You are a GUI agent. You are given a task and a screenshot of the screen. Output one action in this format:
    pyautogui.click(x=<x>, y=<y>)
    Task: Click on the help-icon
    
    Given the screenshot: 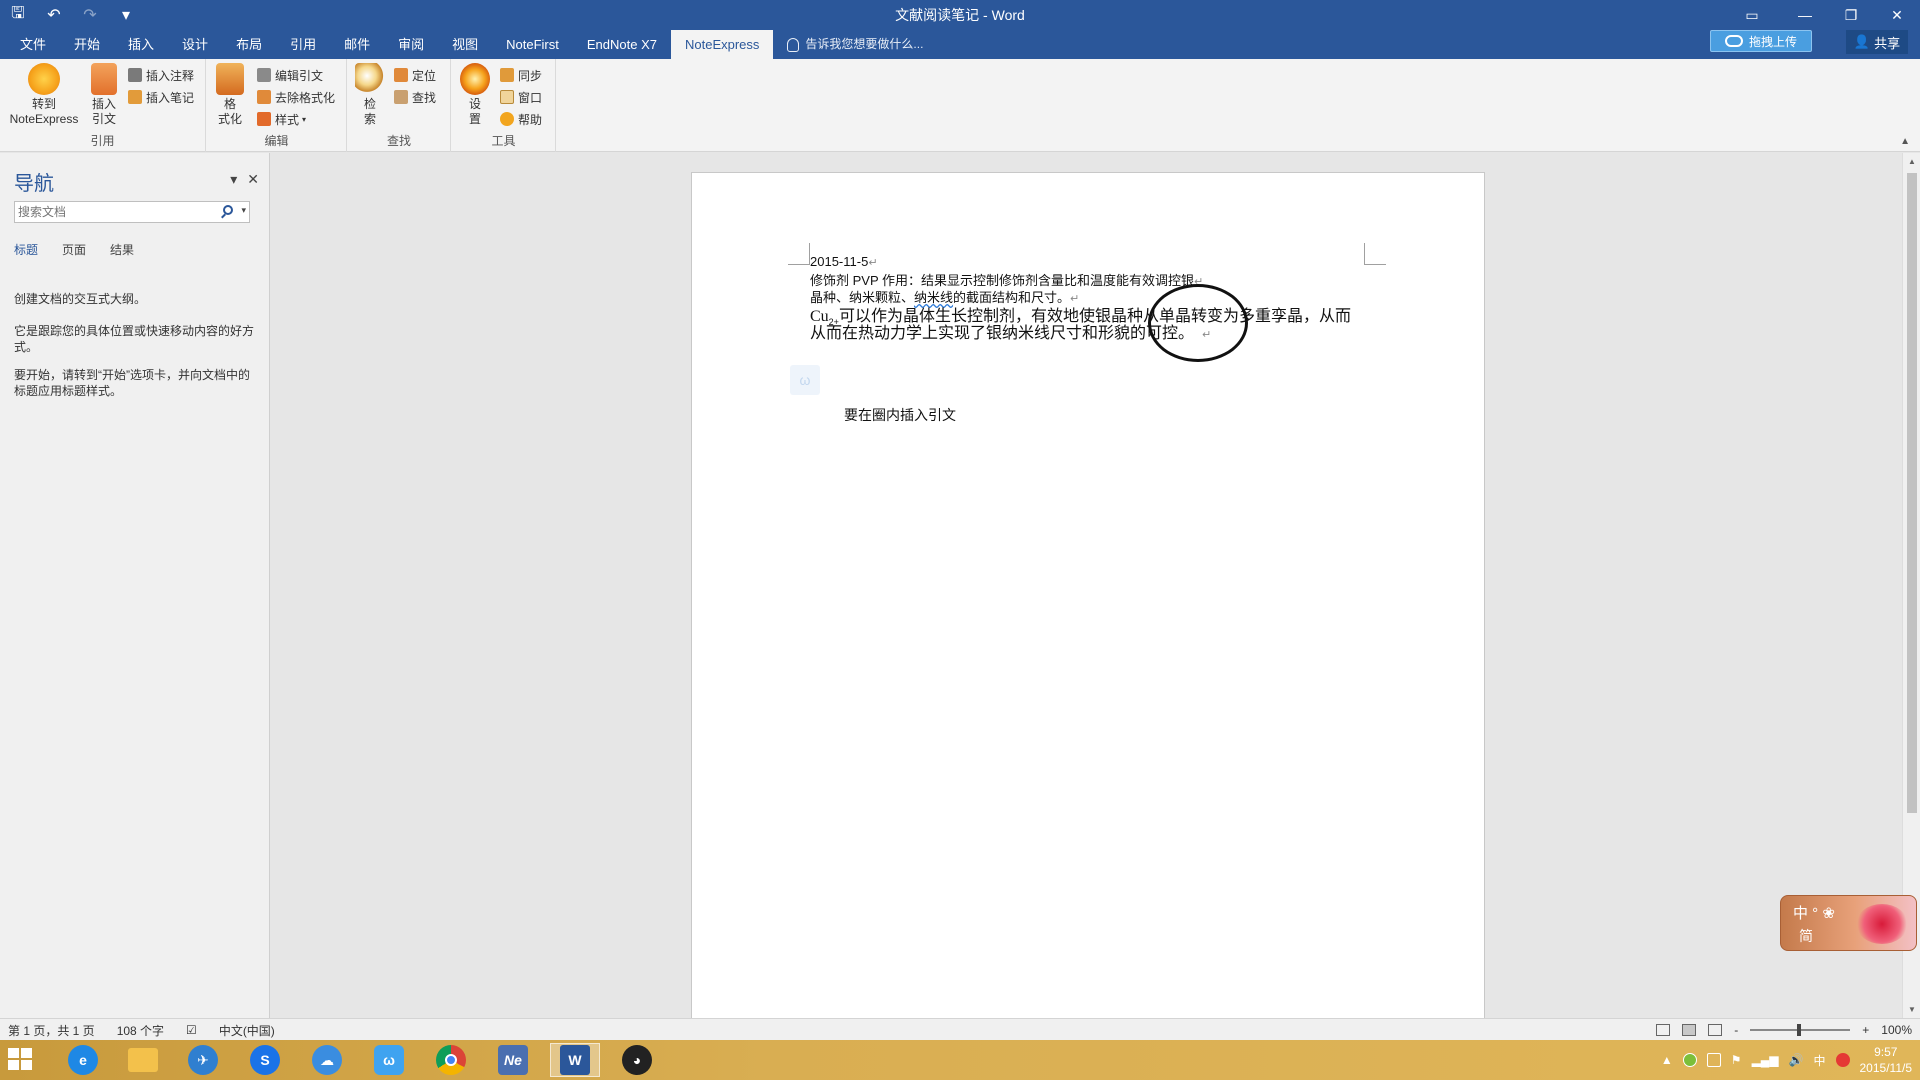 What is the action you would take?
    pyautogui.click(x=507, y=119)
    